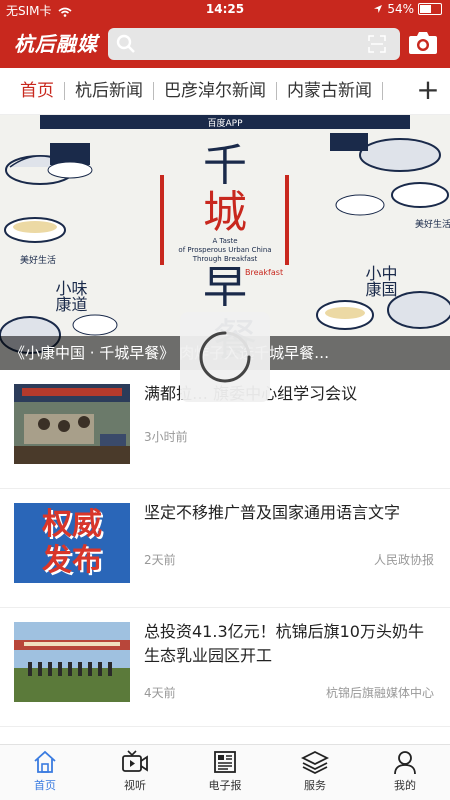 Image resolution: width=450 pixels, height=800 pixels. What do you see at coordinates (215, 91) in the screenshot?
I see `tab-bayannur-news: 巴彦淖尔新闻` at bounding box center [215, 91].